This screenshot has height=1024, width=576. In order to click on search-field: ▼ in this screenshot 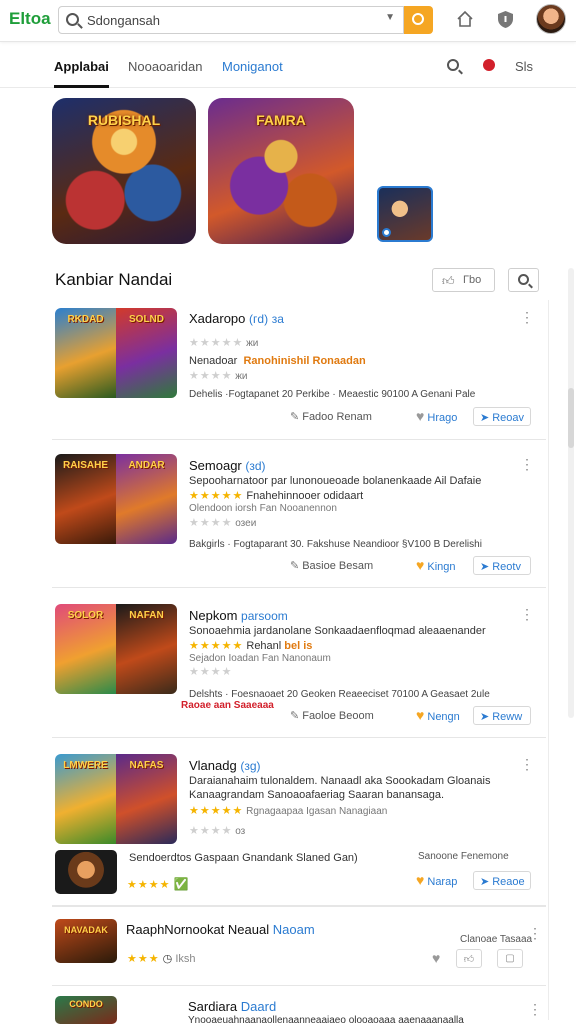, I will do `click(231, 20)`.